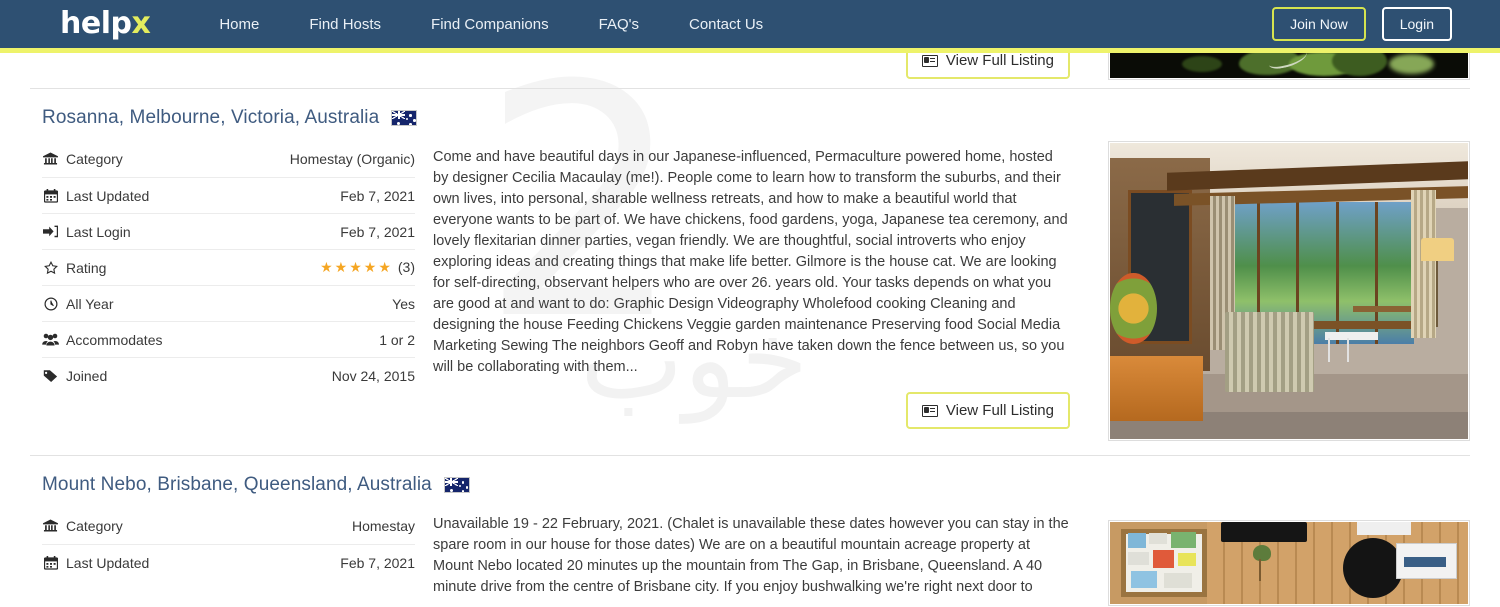 This screenshot has width=1500, height=607. I want to click on view-full-listing-button: View Full Listing, so click(987, 411).